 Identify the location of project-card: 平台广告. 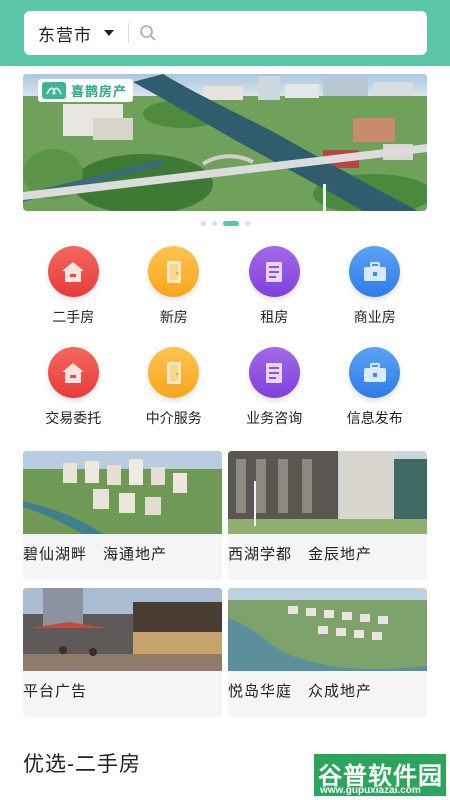
(122, 652).